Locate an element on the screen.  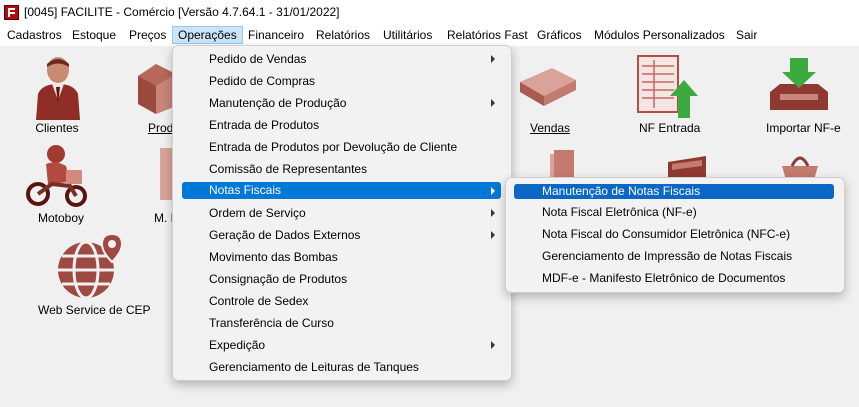
shortcut-importar-nfe: Importar NF-e is located at coordinates (801, 95).